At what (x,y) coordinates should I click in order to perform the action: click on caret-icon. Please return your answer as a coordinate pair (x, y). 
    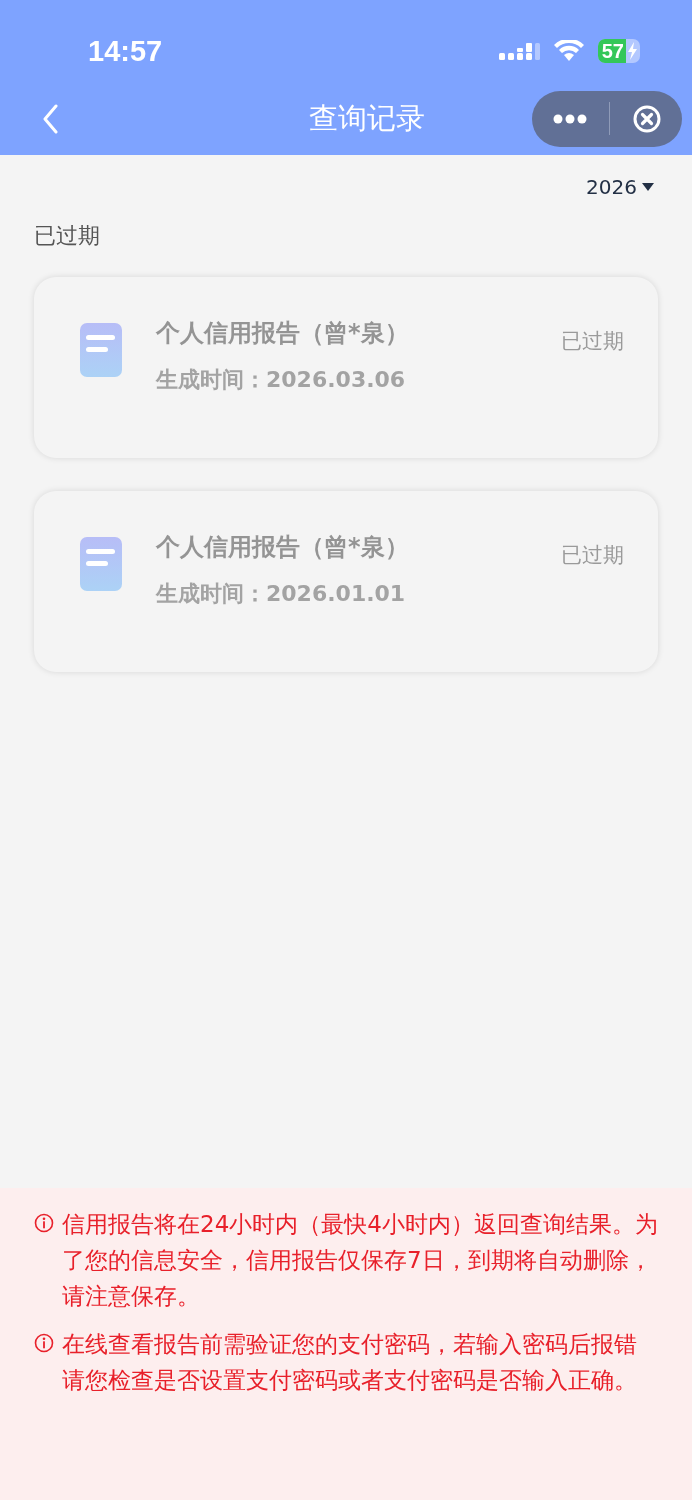
    Looking at the image, I should click on (648, 187).